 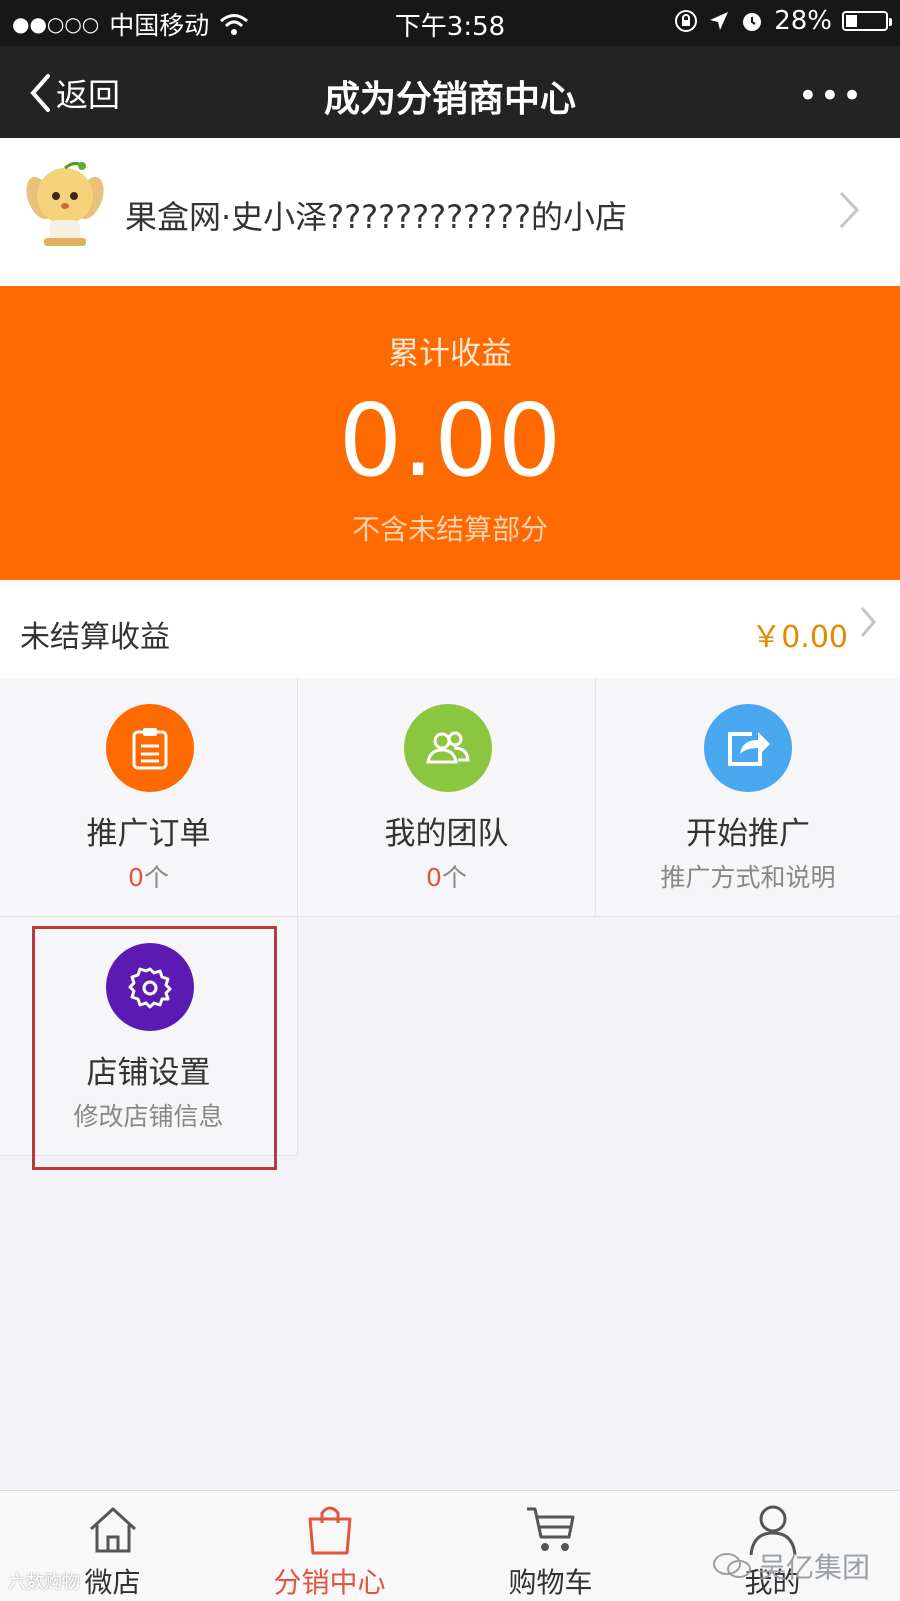 What do you see at coordinates (149, 797) in the screenshot?
I see `promo-orders-cell: 推广订单 0个` at bounding box center [149, 797].